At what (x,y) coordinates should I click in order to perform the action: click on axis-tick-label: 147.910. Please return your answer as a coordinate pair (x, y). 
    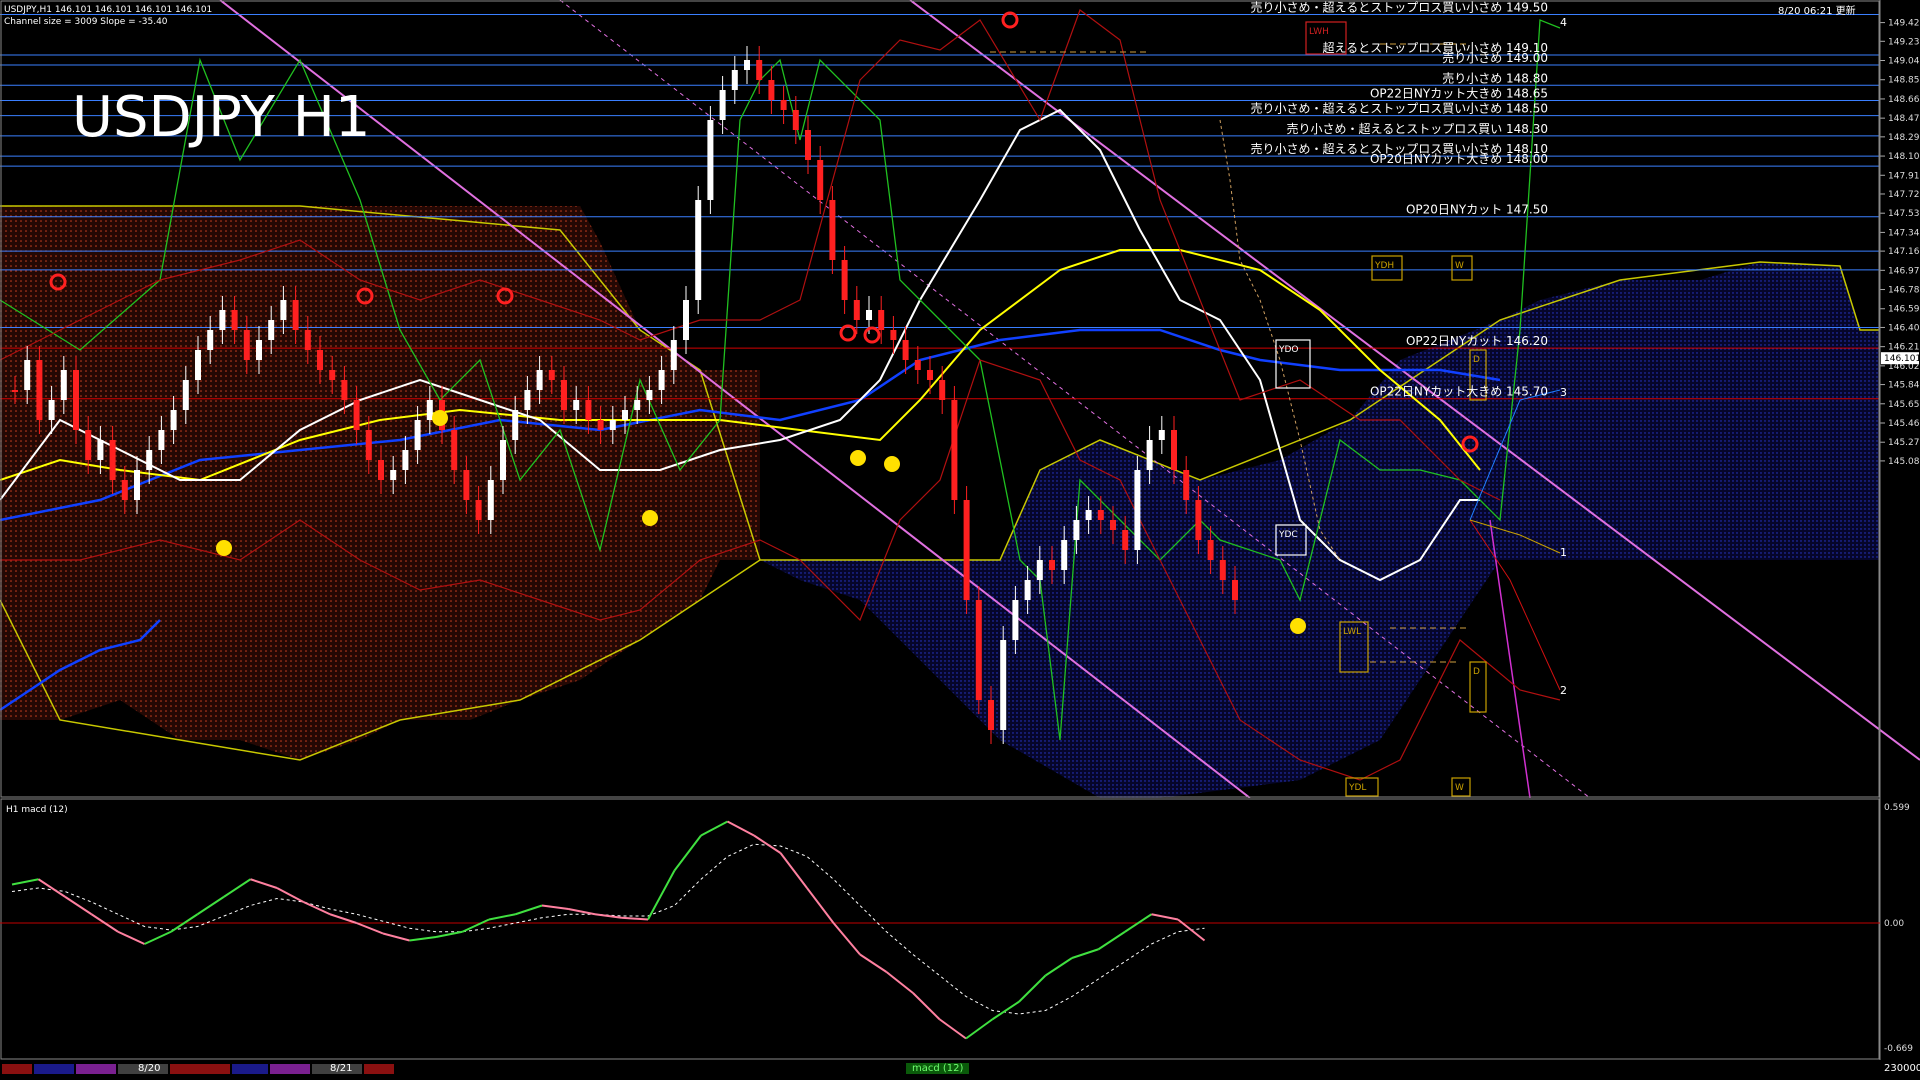
    Looking at the image, I should click on (1904, 176).